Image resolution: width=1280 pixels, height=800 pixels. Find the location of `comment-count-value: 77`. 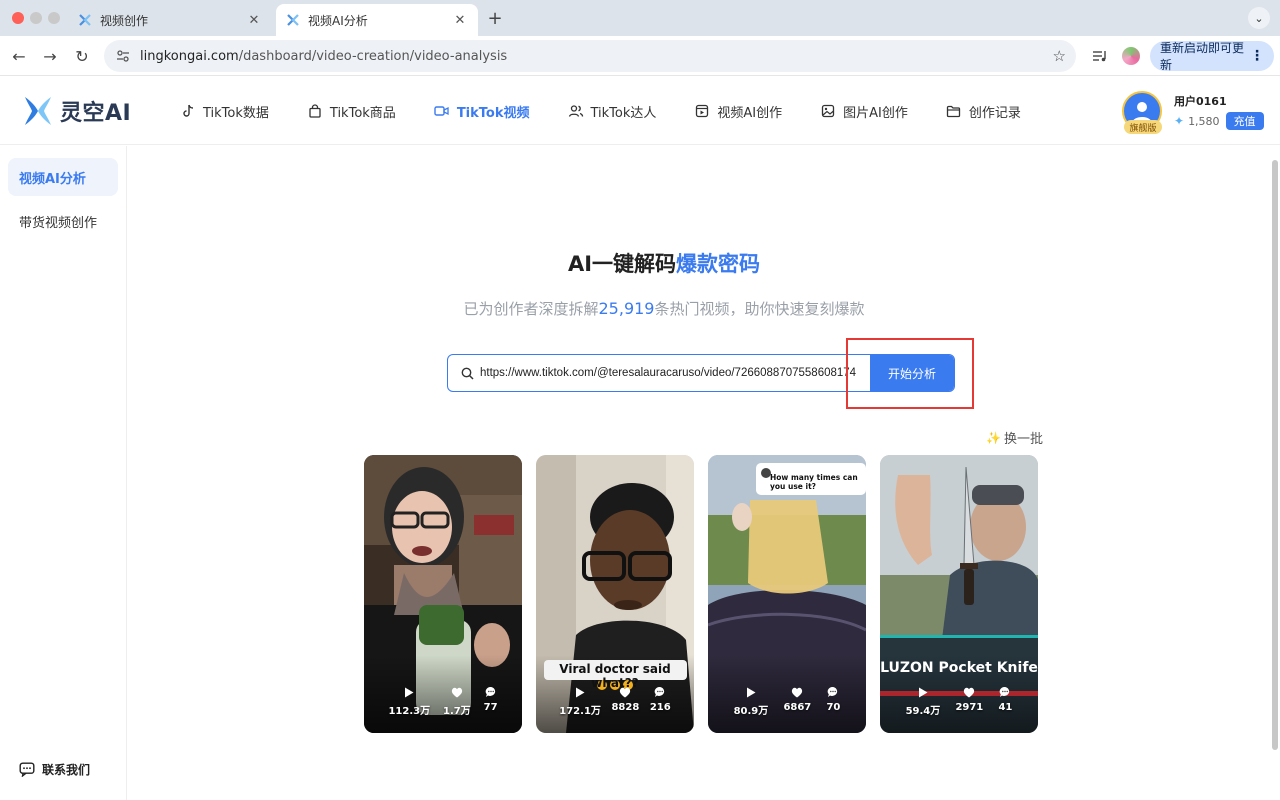

comment-count-value: 77 is located at coordinates (490, 707).